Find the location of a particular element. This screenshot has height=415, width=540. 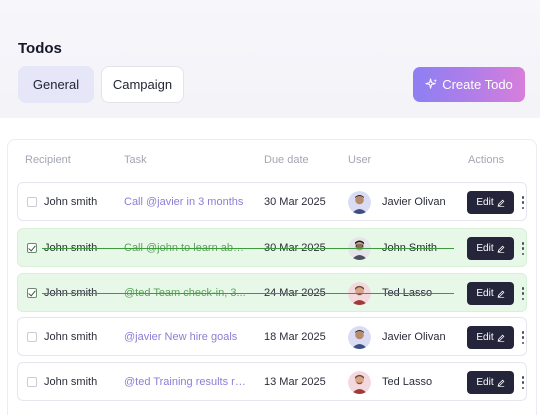

tab-general: General is located at coordinates (56, 84).